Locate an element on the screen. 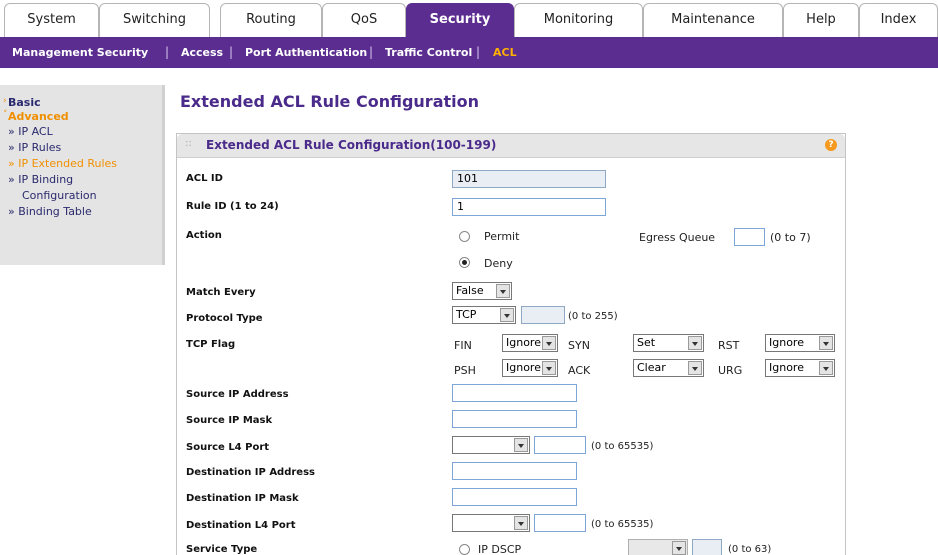  nav-ip-binding-configuration: Configuration is located at coordinates (59, 196).